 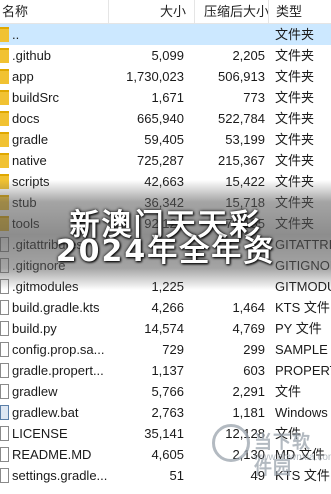 What do you see at coordinates (29, 160) in the screenshot?
I see `file-name: native` at bounding box center [29, 160].